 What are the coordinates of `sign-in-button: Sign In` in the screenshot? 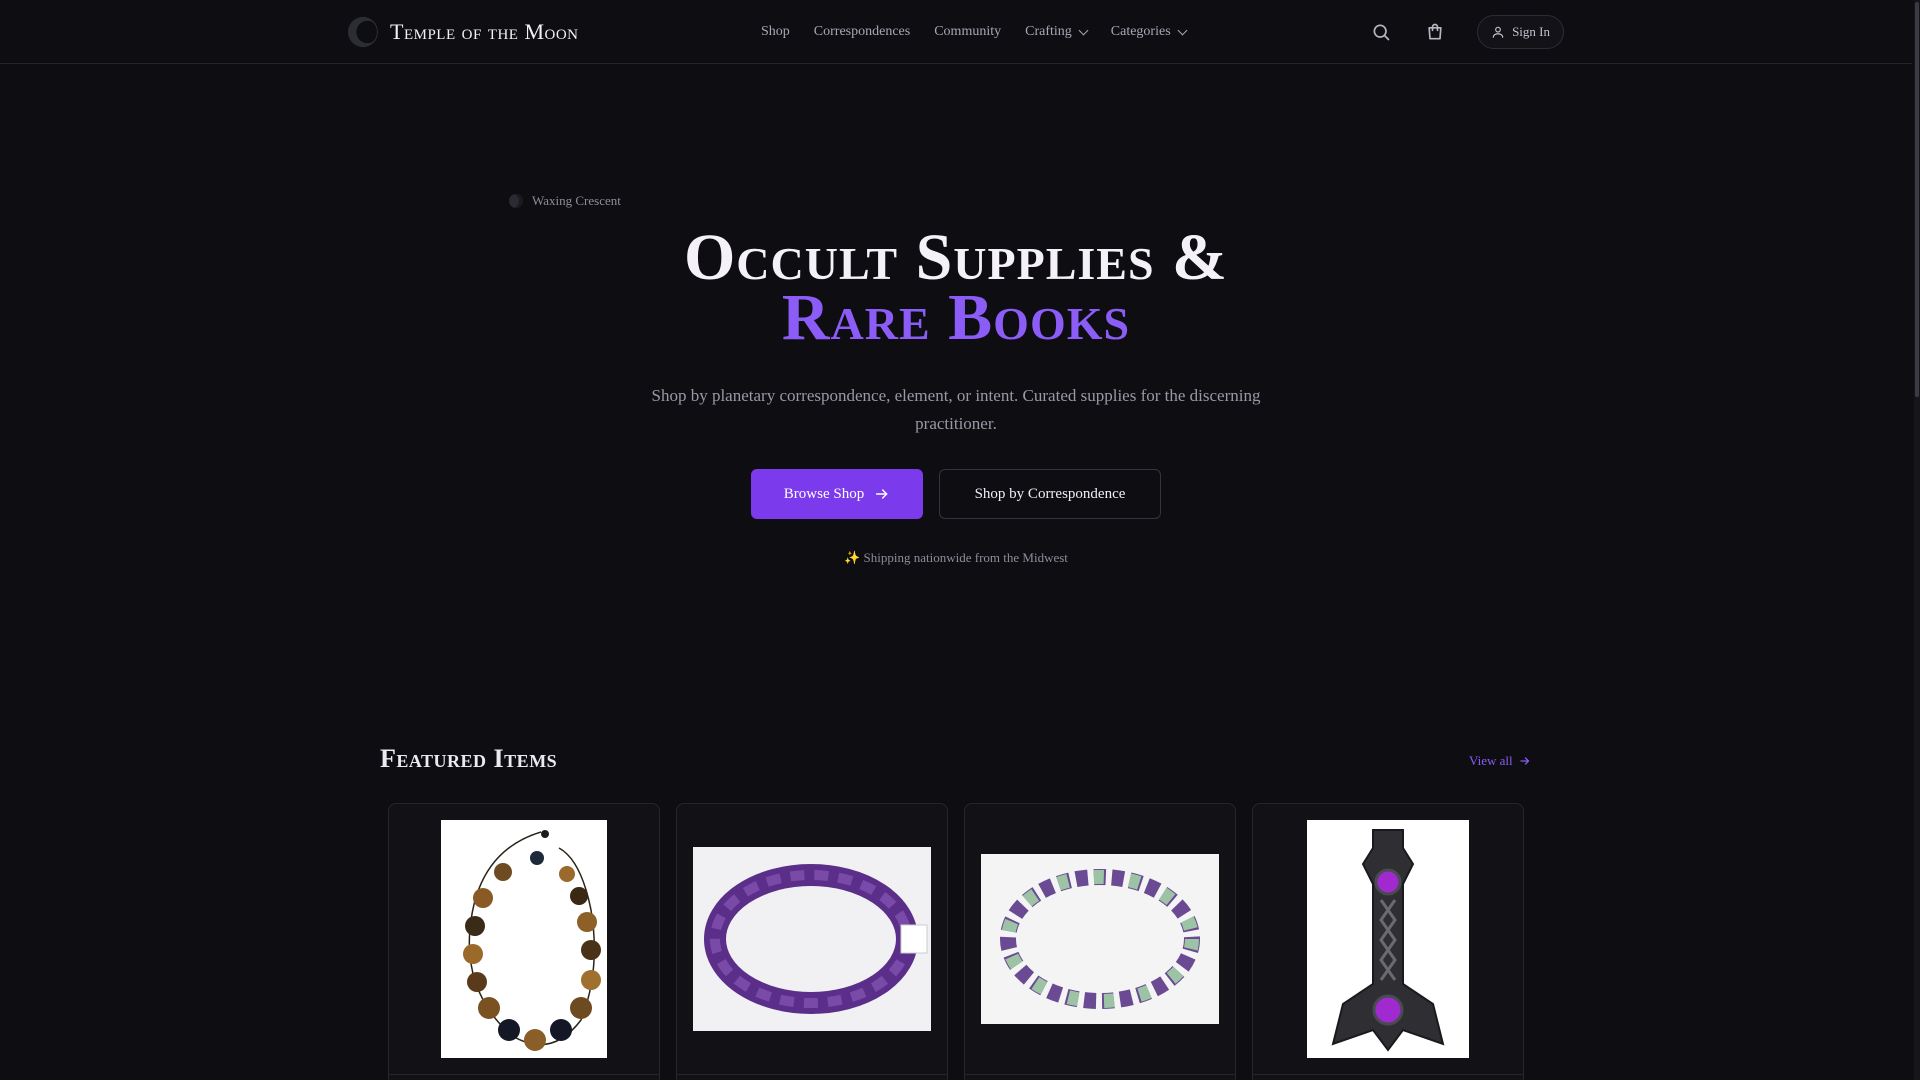 It's located at (1520, 32).